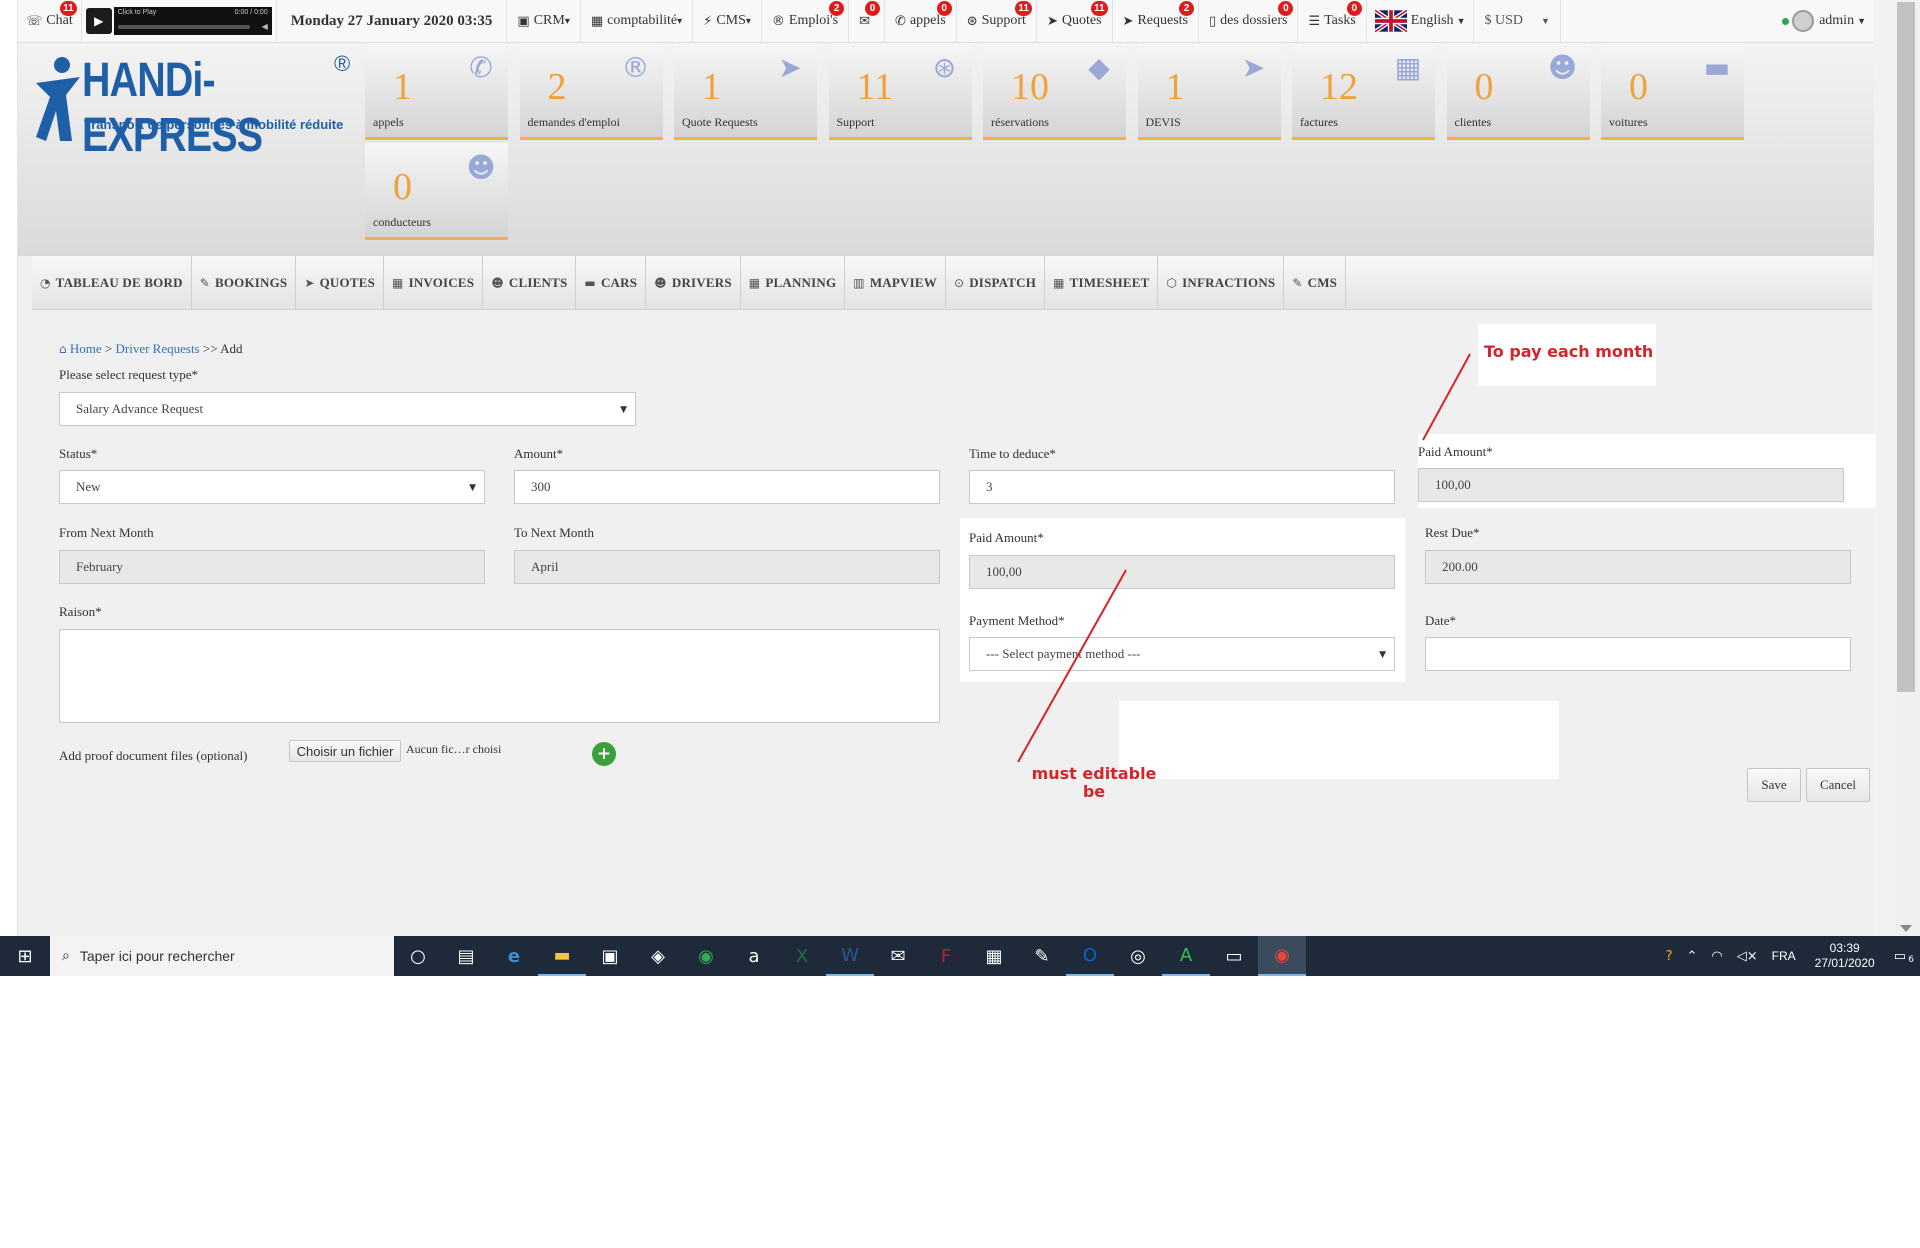 Image resolution: width=1920 pixels, height=1248 pixels. Describe the element at coordinates (530, 282) in the screenshot. I see `menu-item-clients: ☻ CLIENTS` at that location.